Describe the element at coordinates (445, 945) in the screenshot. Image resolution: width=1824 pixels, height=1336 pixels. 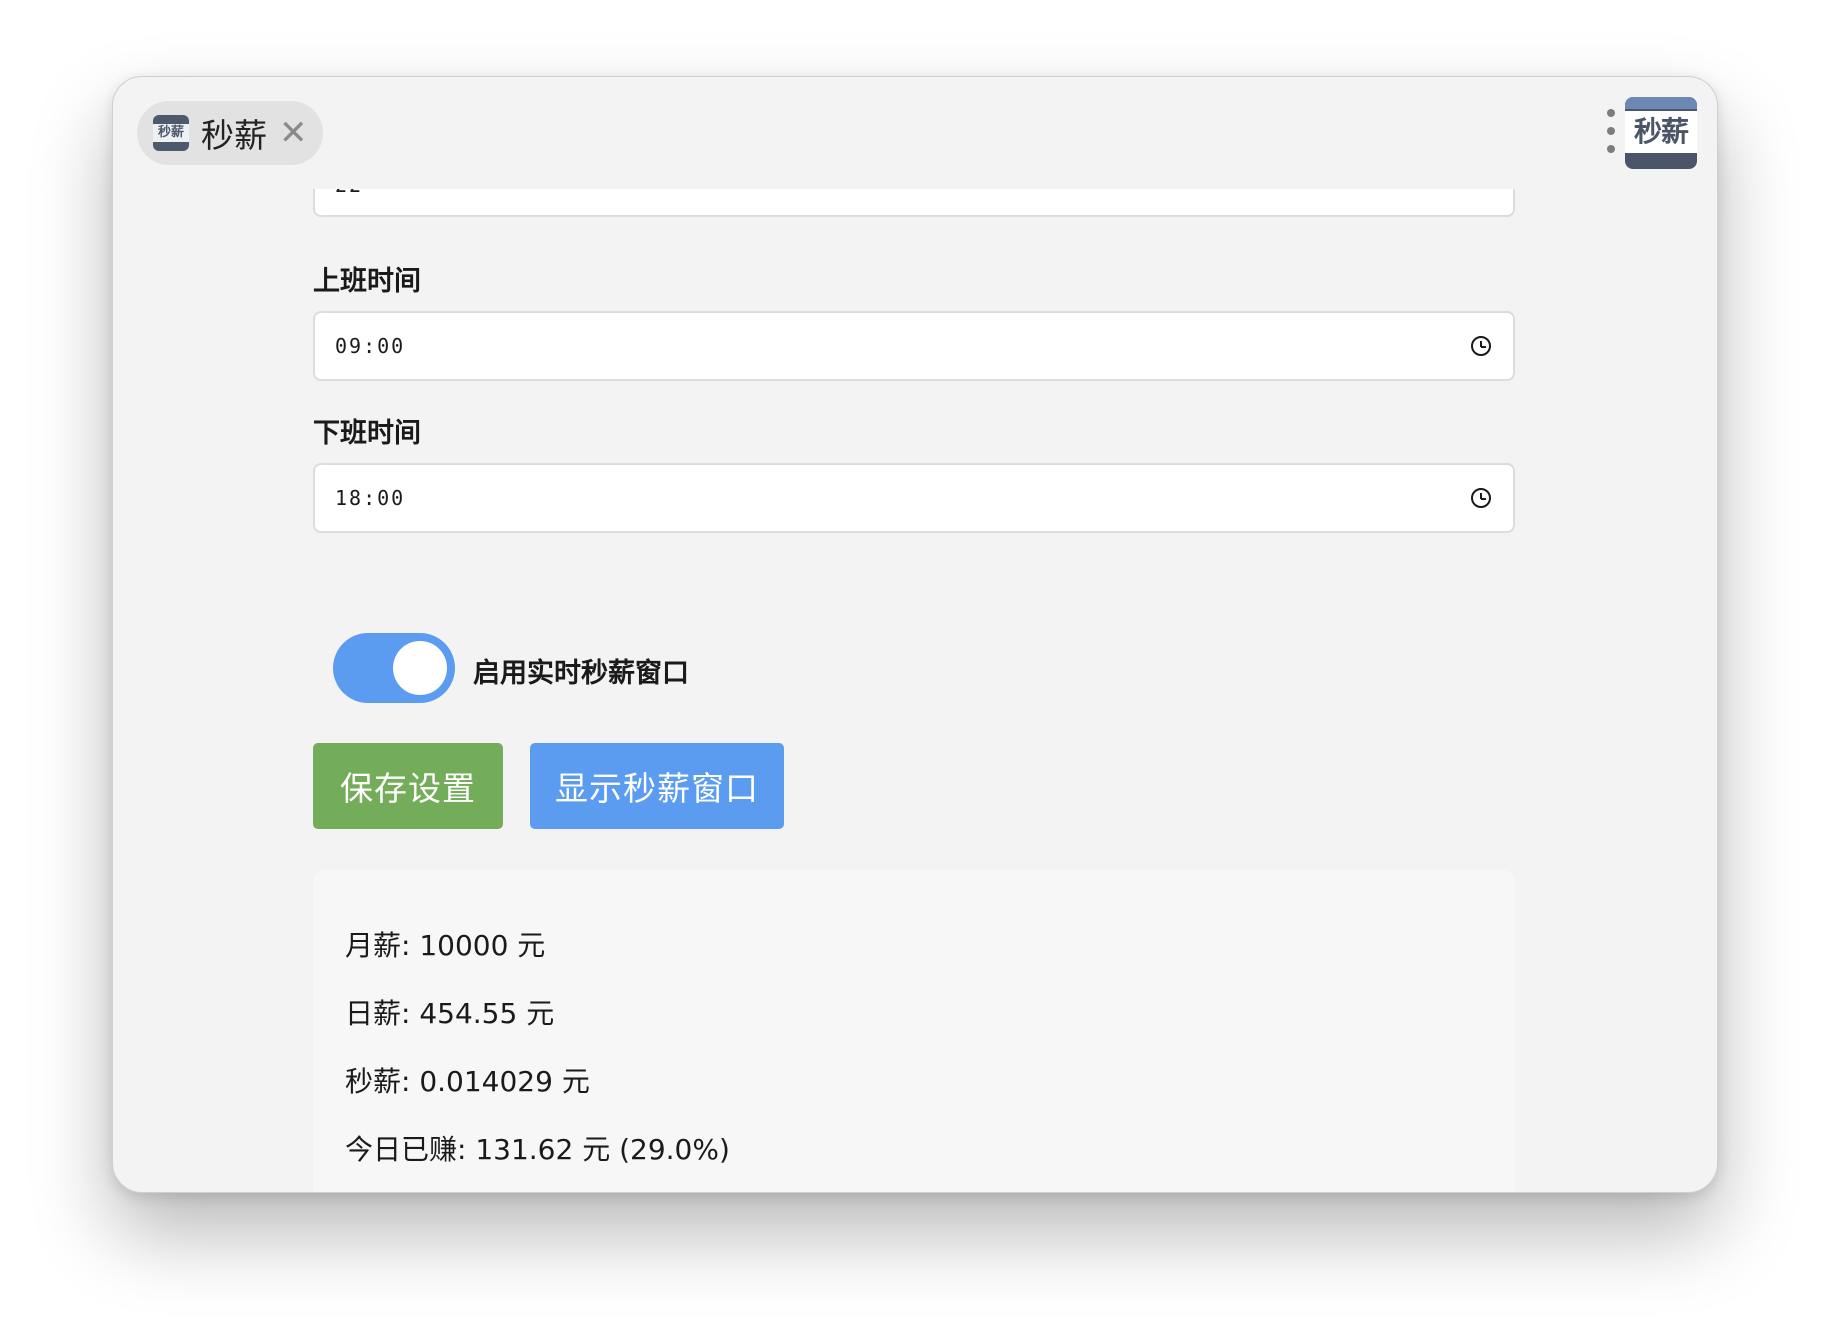
I see `monthly-salary: 月薪: 10000 元` at that location.